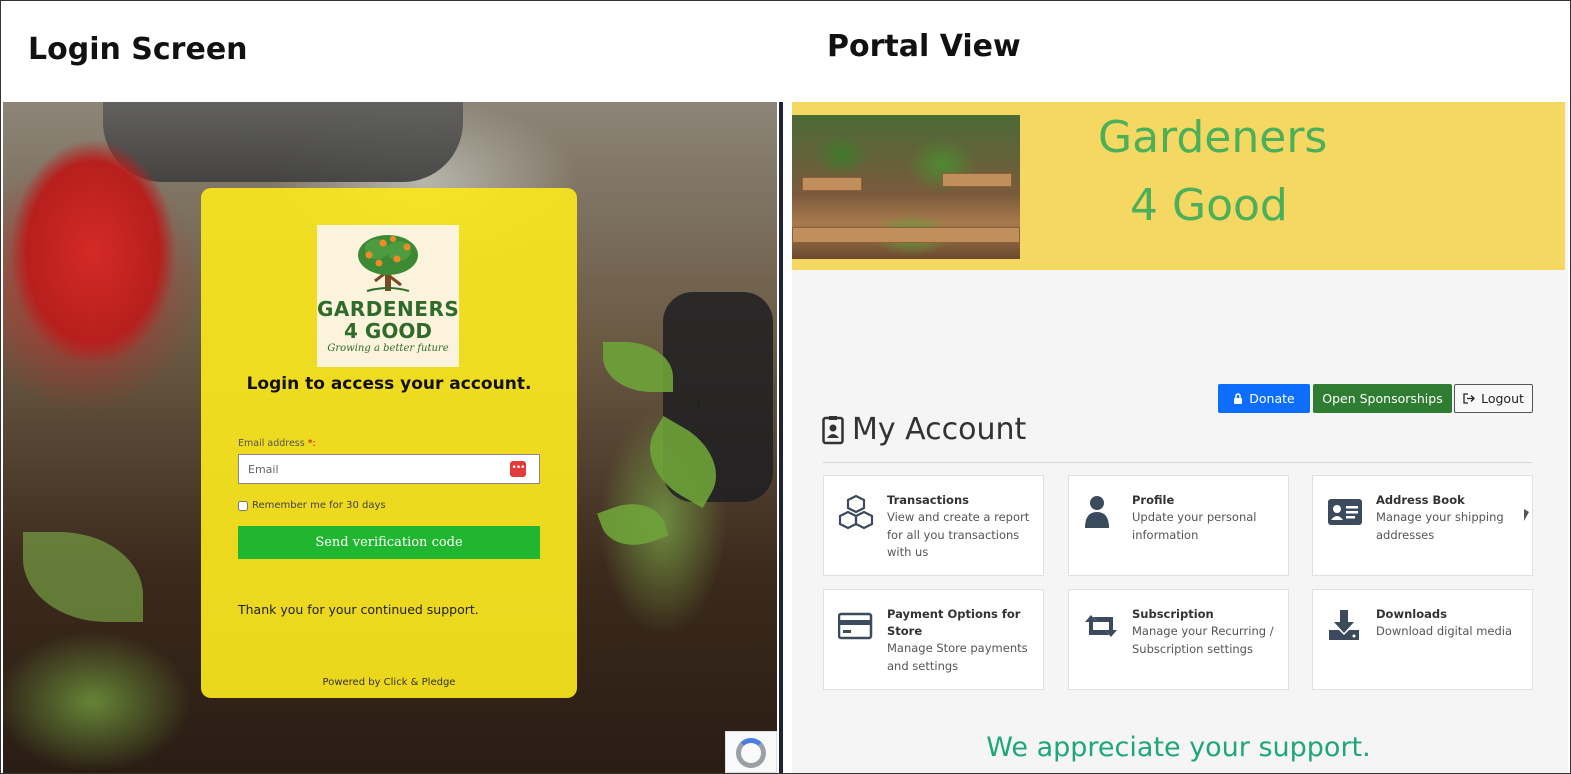 The height and width of the screenshot is (774, 1571). What do you see at coordinates (1209, 205) in the screenshot?
I see `banner-title-line2: 4 Good` at bounding box center [1209, 205].